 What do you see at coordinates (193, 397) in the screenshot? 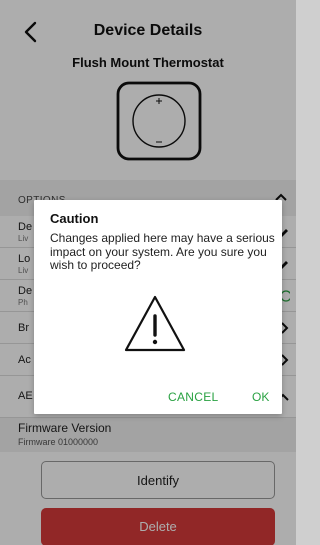
I see `cancel-button: CANCEL` at bounding box center [193, 397].